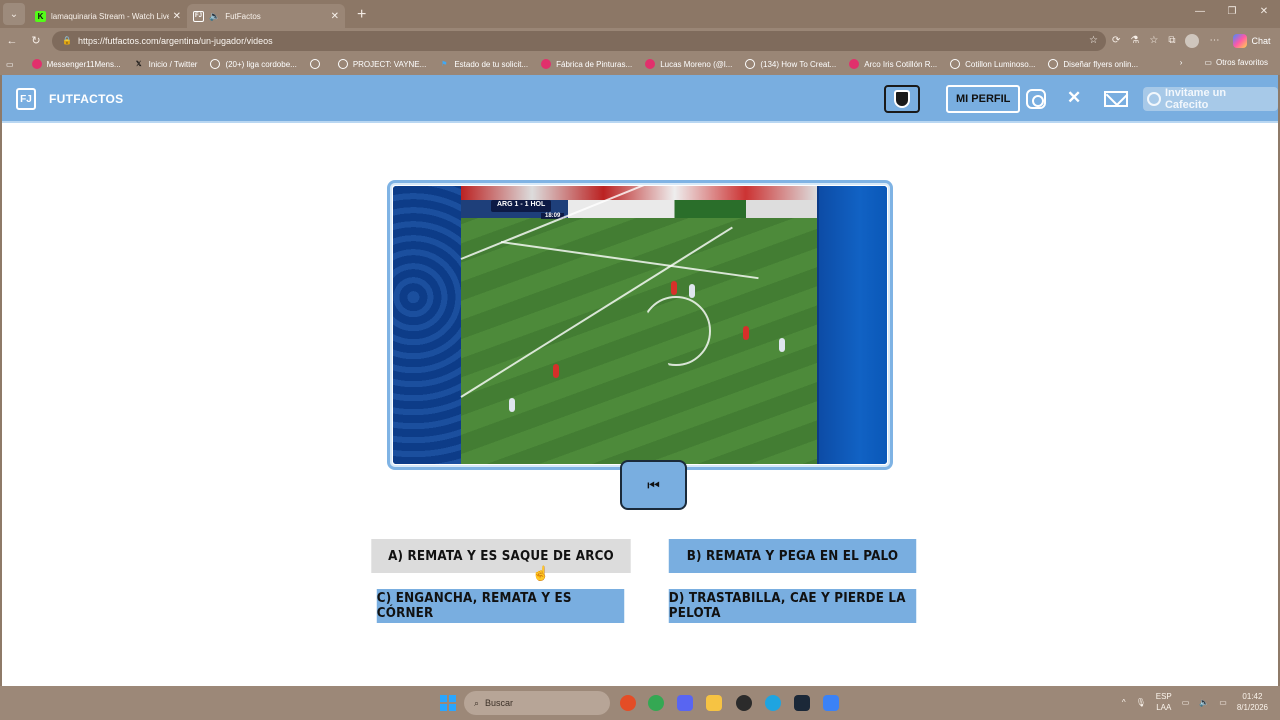  Describe the element at coordinates (714, 703) in the screenshot. I see `file-explorer-icon` at that location.